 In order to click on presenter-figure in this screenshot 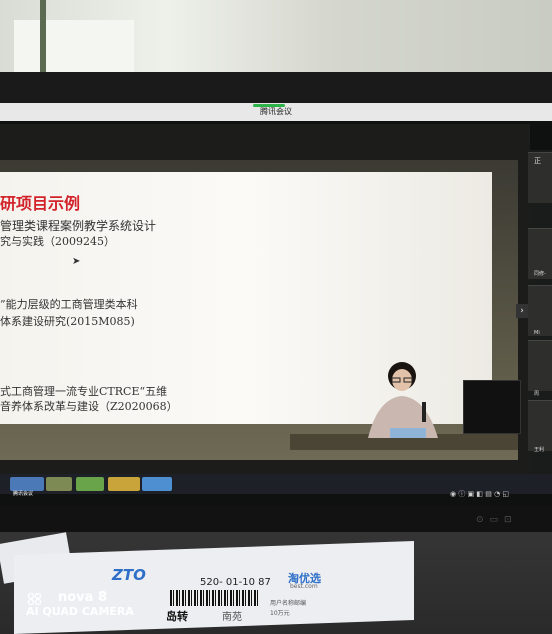, I will do `click(403, 400)`.